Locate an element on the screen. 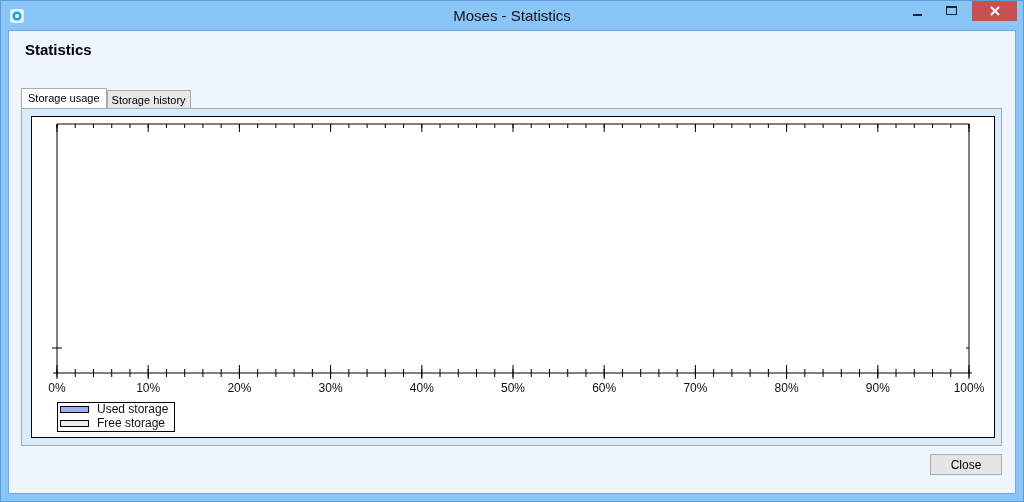  maximize-icon is located at coordinates (951, 11).